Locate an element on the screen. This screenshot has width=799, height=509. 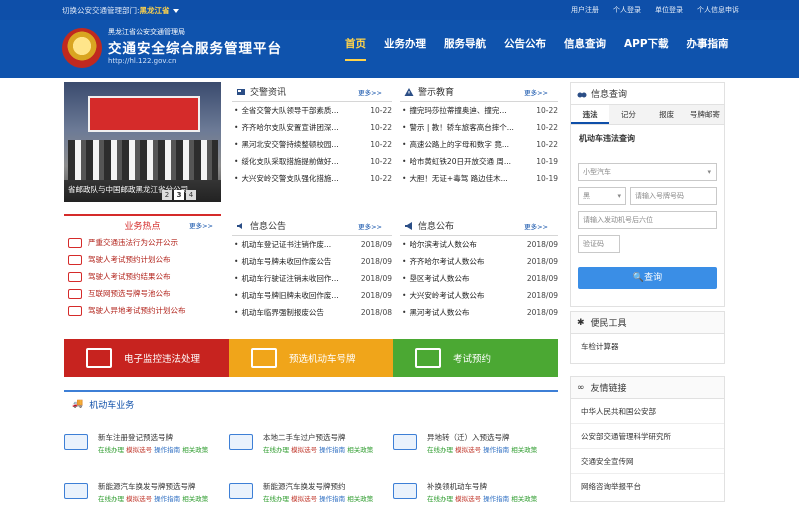
list-item: 驾驶人考试预约计划公布 is located at coordinates (142, 259).